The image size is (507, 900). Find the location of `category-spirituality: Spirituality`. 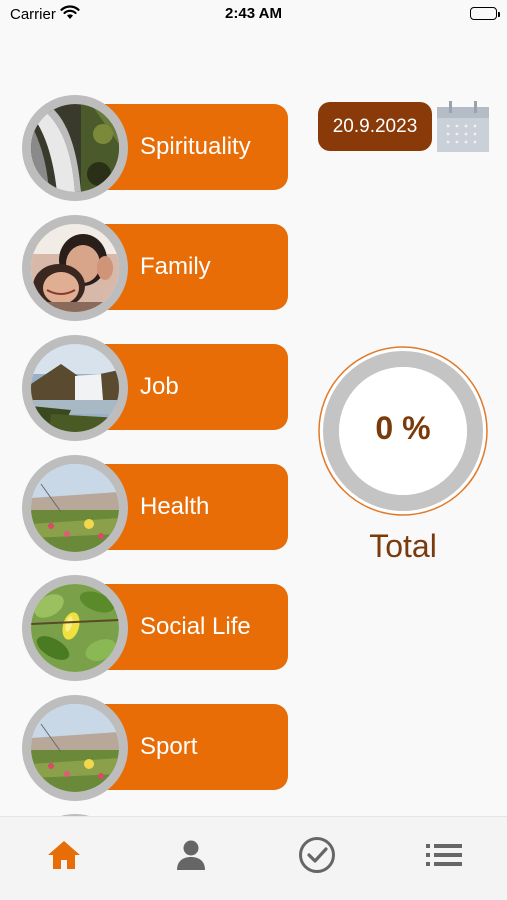

category-spirituality: Spirituality is located at coordinates (155, 148).